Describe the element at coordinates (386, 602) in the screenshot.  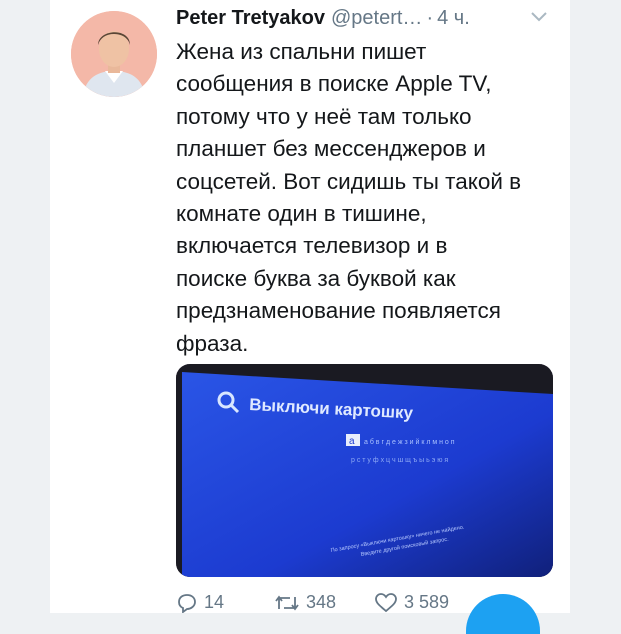
I see `heart-icon` at that location.